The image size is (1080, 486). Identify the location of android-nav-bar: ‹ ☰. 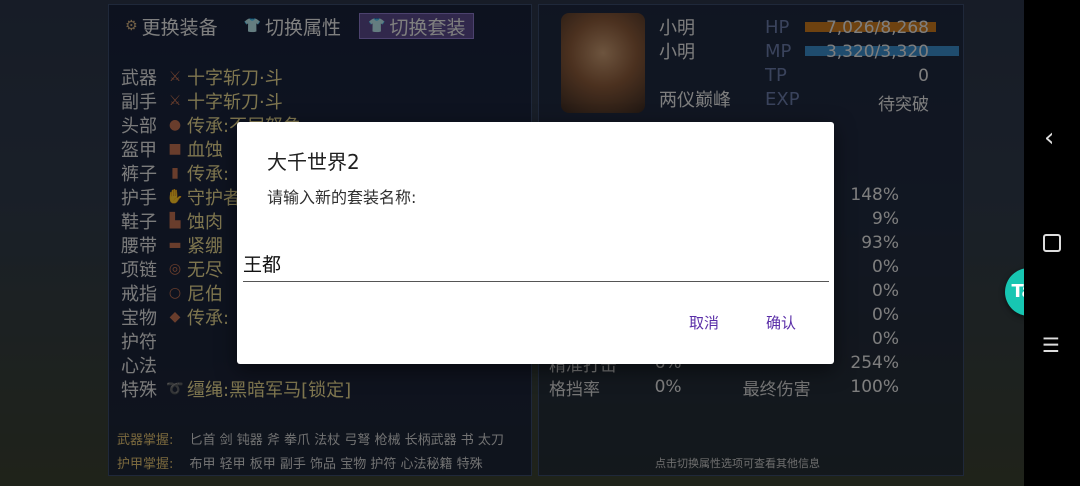
(1052, 243).